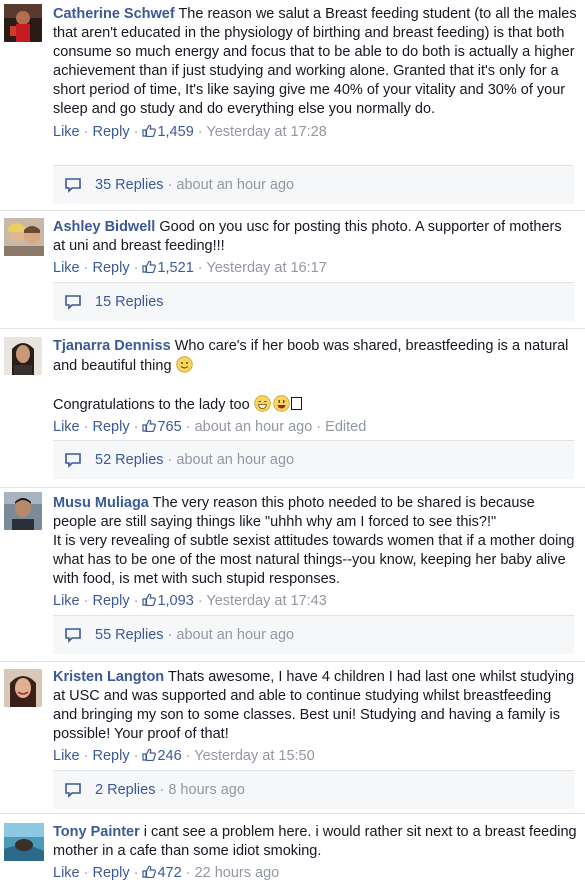 The height and width of the screenshot is (883, 585). What do you see at coordinates (206, 790) in the screenshot?
I see `replies-timestamp: 8 hours ago` at bounding box center [206, 790].